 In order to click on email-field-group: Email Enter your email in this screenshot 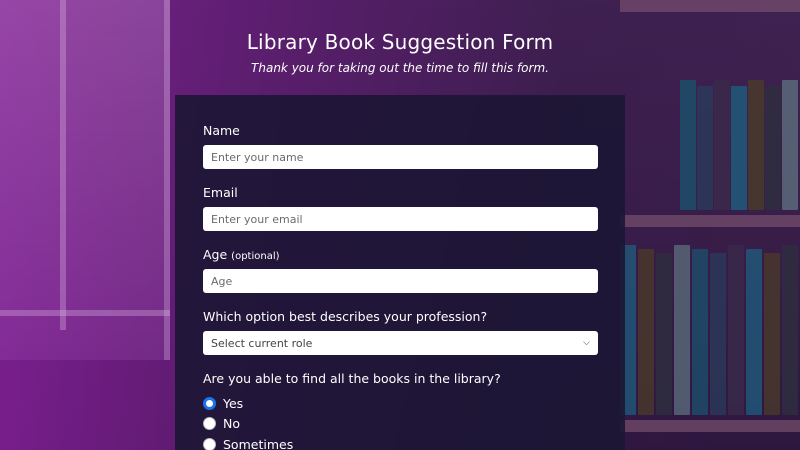, I will do `click(400, 208)`.